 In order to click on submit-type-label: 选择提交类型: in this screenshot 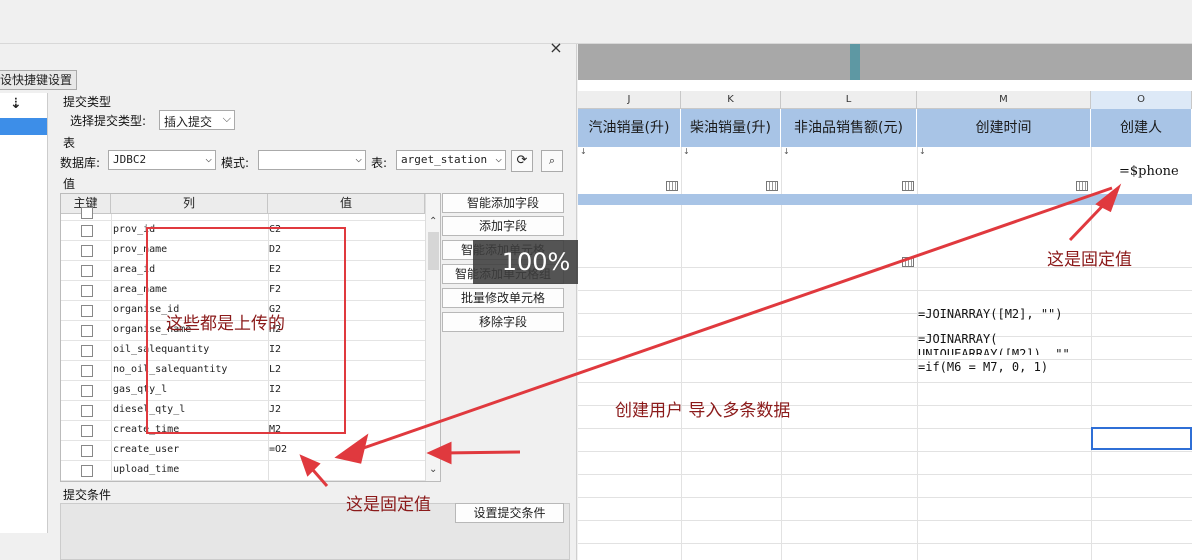, I will do `click(108, 121)`.